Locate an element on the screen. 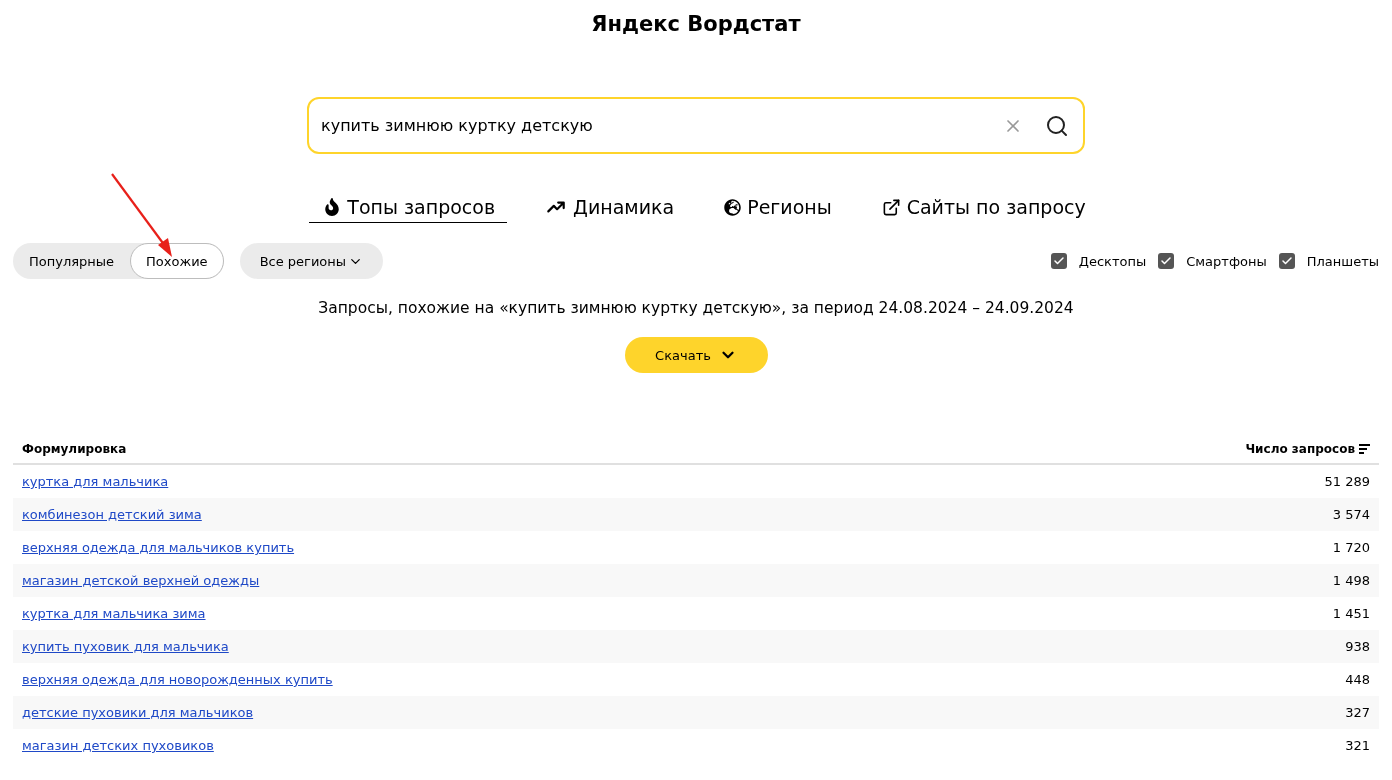  region-label: Все регионы is located at coordinates (303, 261).